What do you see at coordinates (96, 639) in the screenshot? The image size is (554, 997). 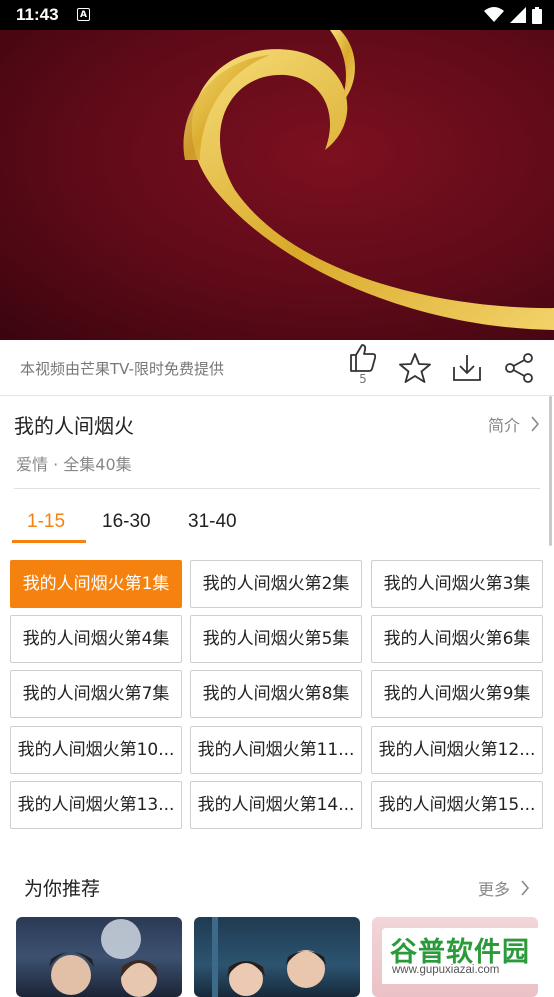 I see `episode-button: 我的人间烟火第4集` at bounding box center [96, 639].